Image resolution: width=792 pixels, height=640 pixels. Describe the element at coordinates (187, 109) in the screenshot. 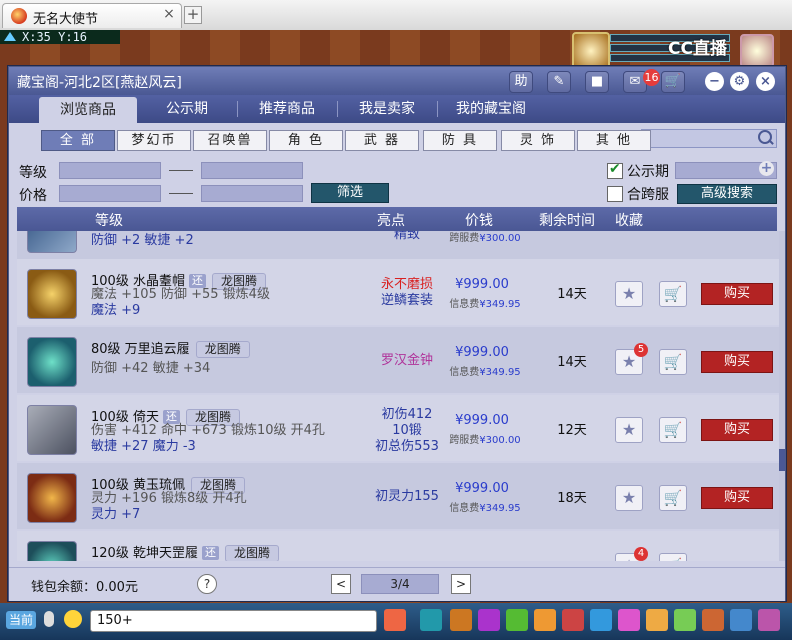

I see `tab-public-period: 公示期` at that location.